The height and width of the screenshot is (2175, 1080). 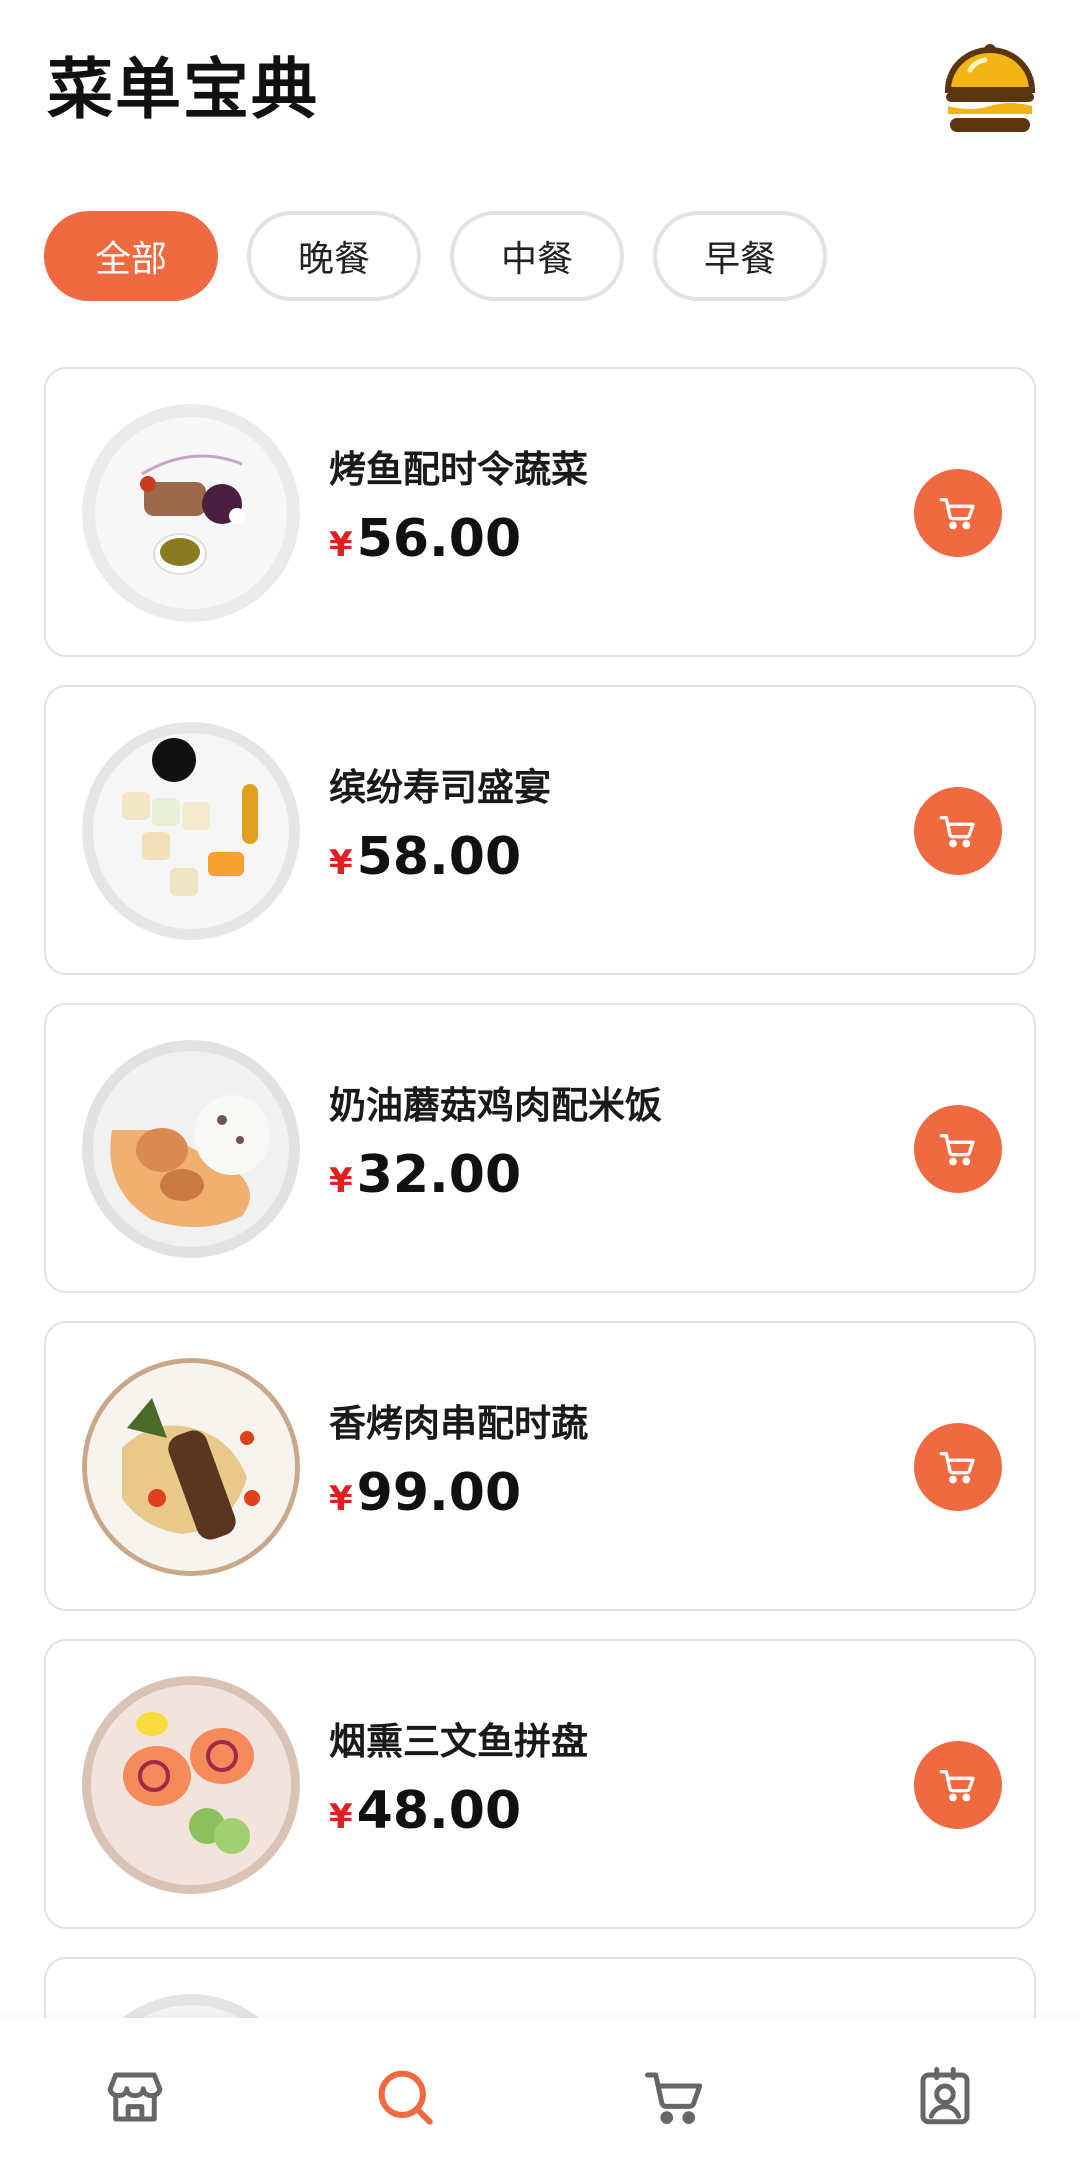 What do you see at coordinates (439, 539) in the screenshot?
I see `price-amount: 56.00` at bounding box center [439, 539].